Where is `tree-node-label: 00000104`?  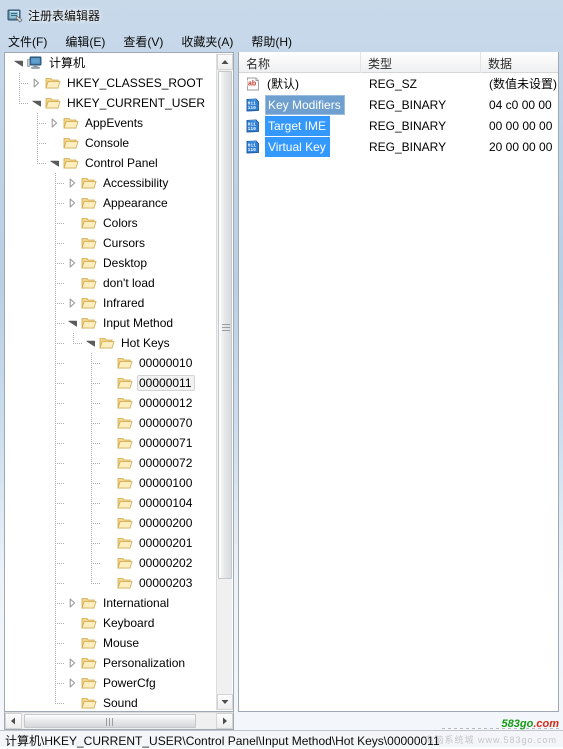
tree-node-label: 00000104 is located at coordinates (166, 503).